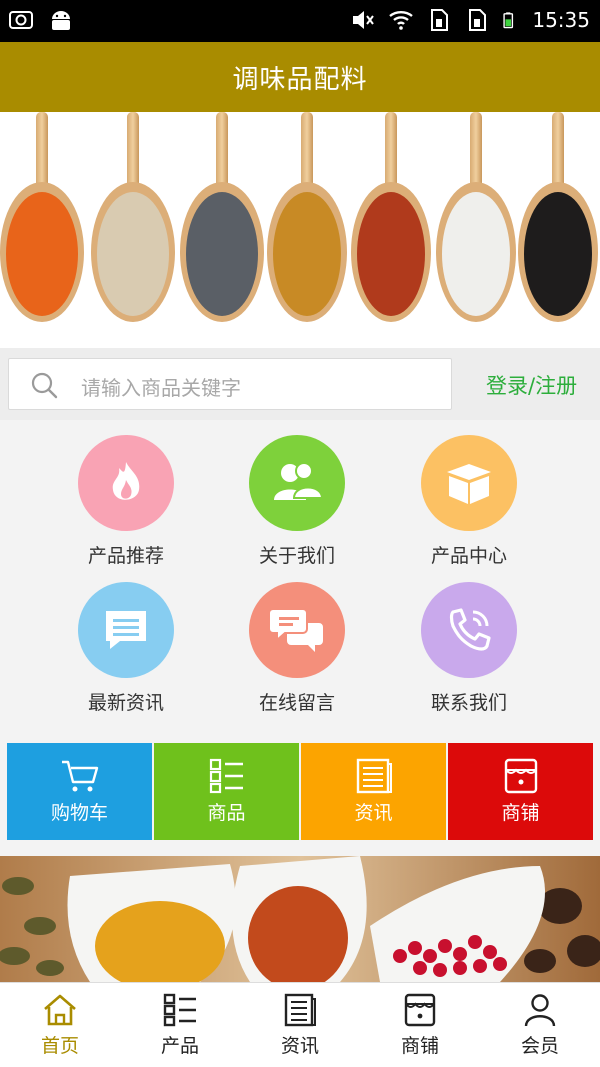  I want to click on grid-item-latest-news: 最新资讯, so click(126, 648).